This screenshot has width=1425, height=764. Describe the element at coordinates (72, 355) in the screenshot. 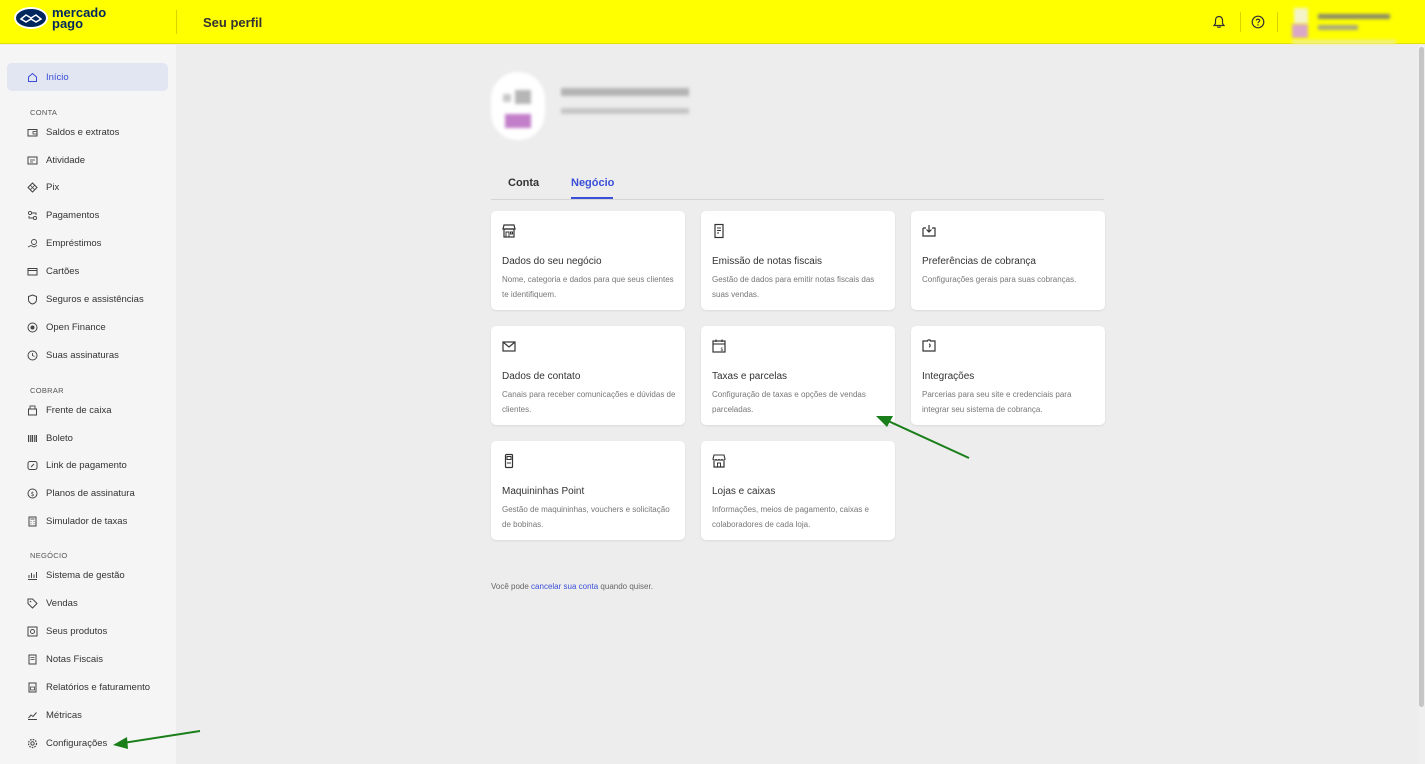

I see `sidebar-item-assinaturas: Suas assinaturas` at that location.